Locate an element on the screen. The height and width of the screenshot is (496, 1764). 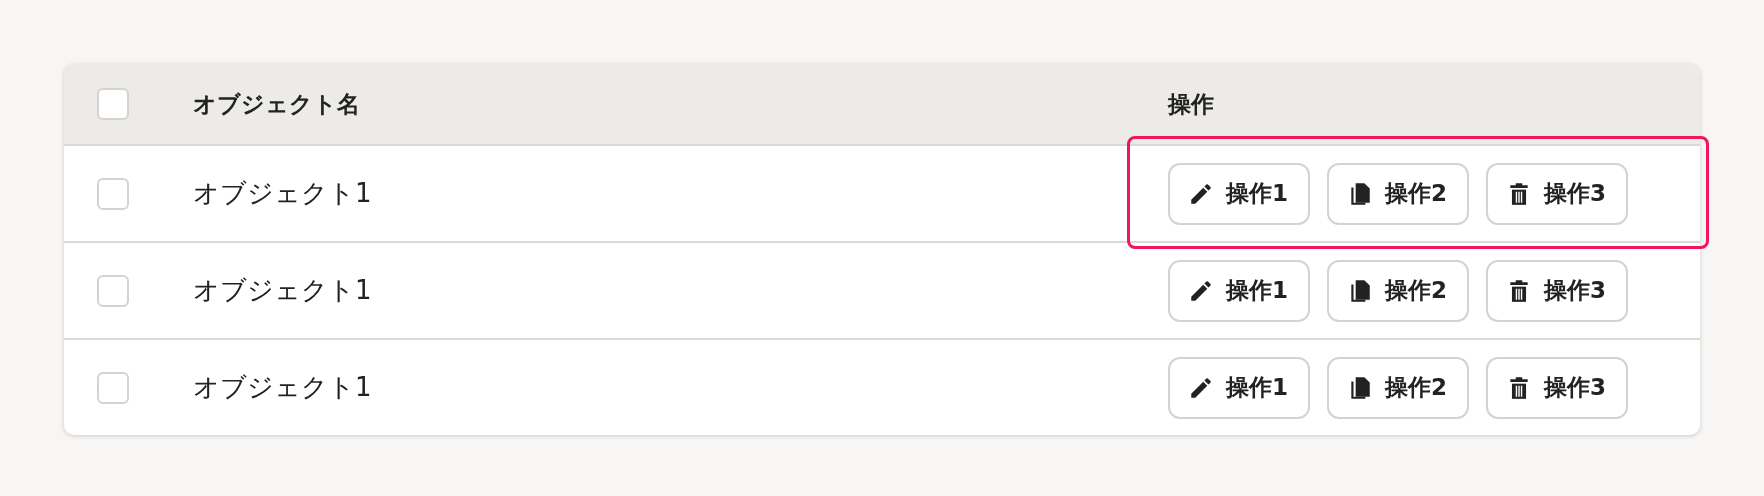
column-header: 操作 is located at coordinates (1191, 103).